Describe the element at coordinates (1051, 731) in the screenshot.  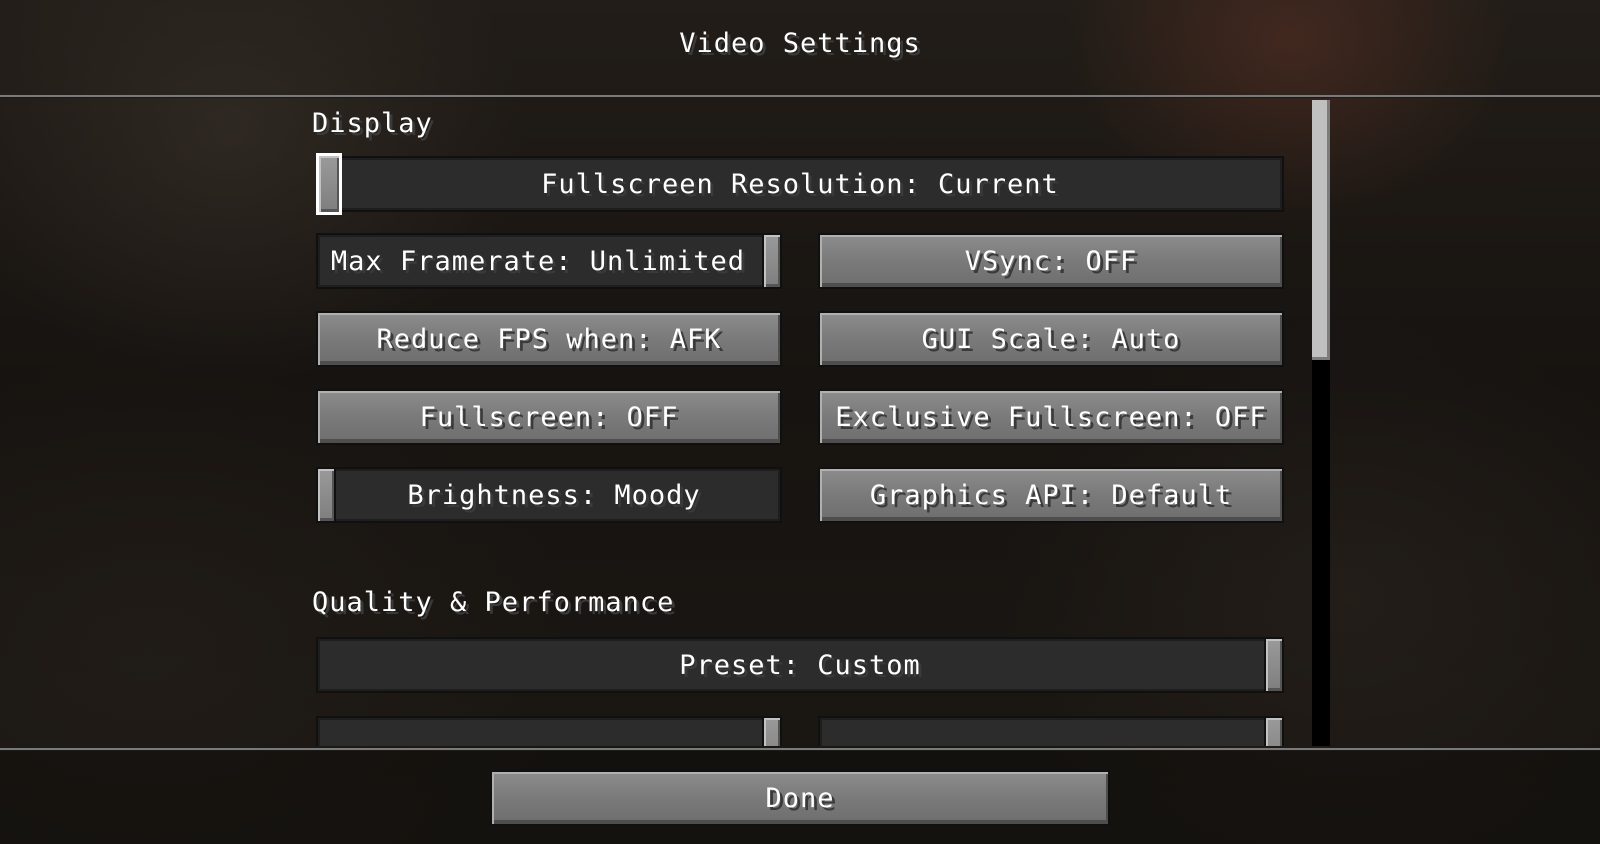
I see `partial-row-right-slider` at that location.